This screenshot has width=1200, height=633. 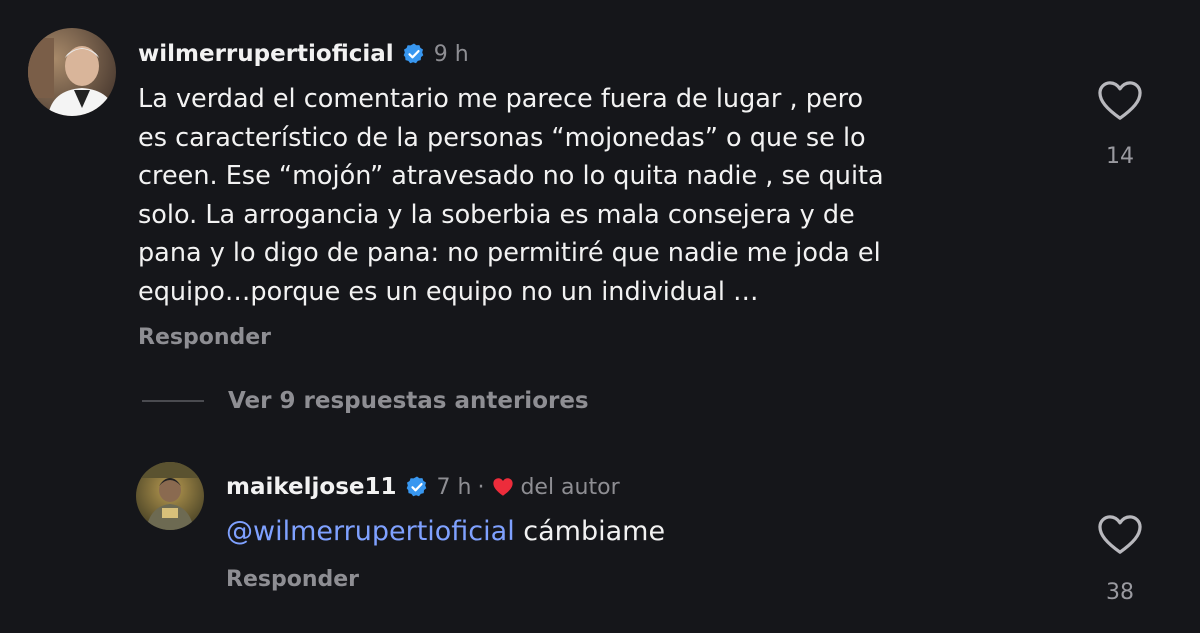 I want to click on like-count: 14, so click(x=1120, y=156).